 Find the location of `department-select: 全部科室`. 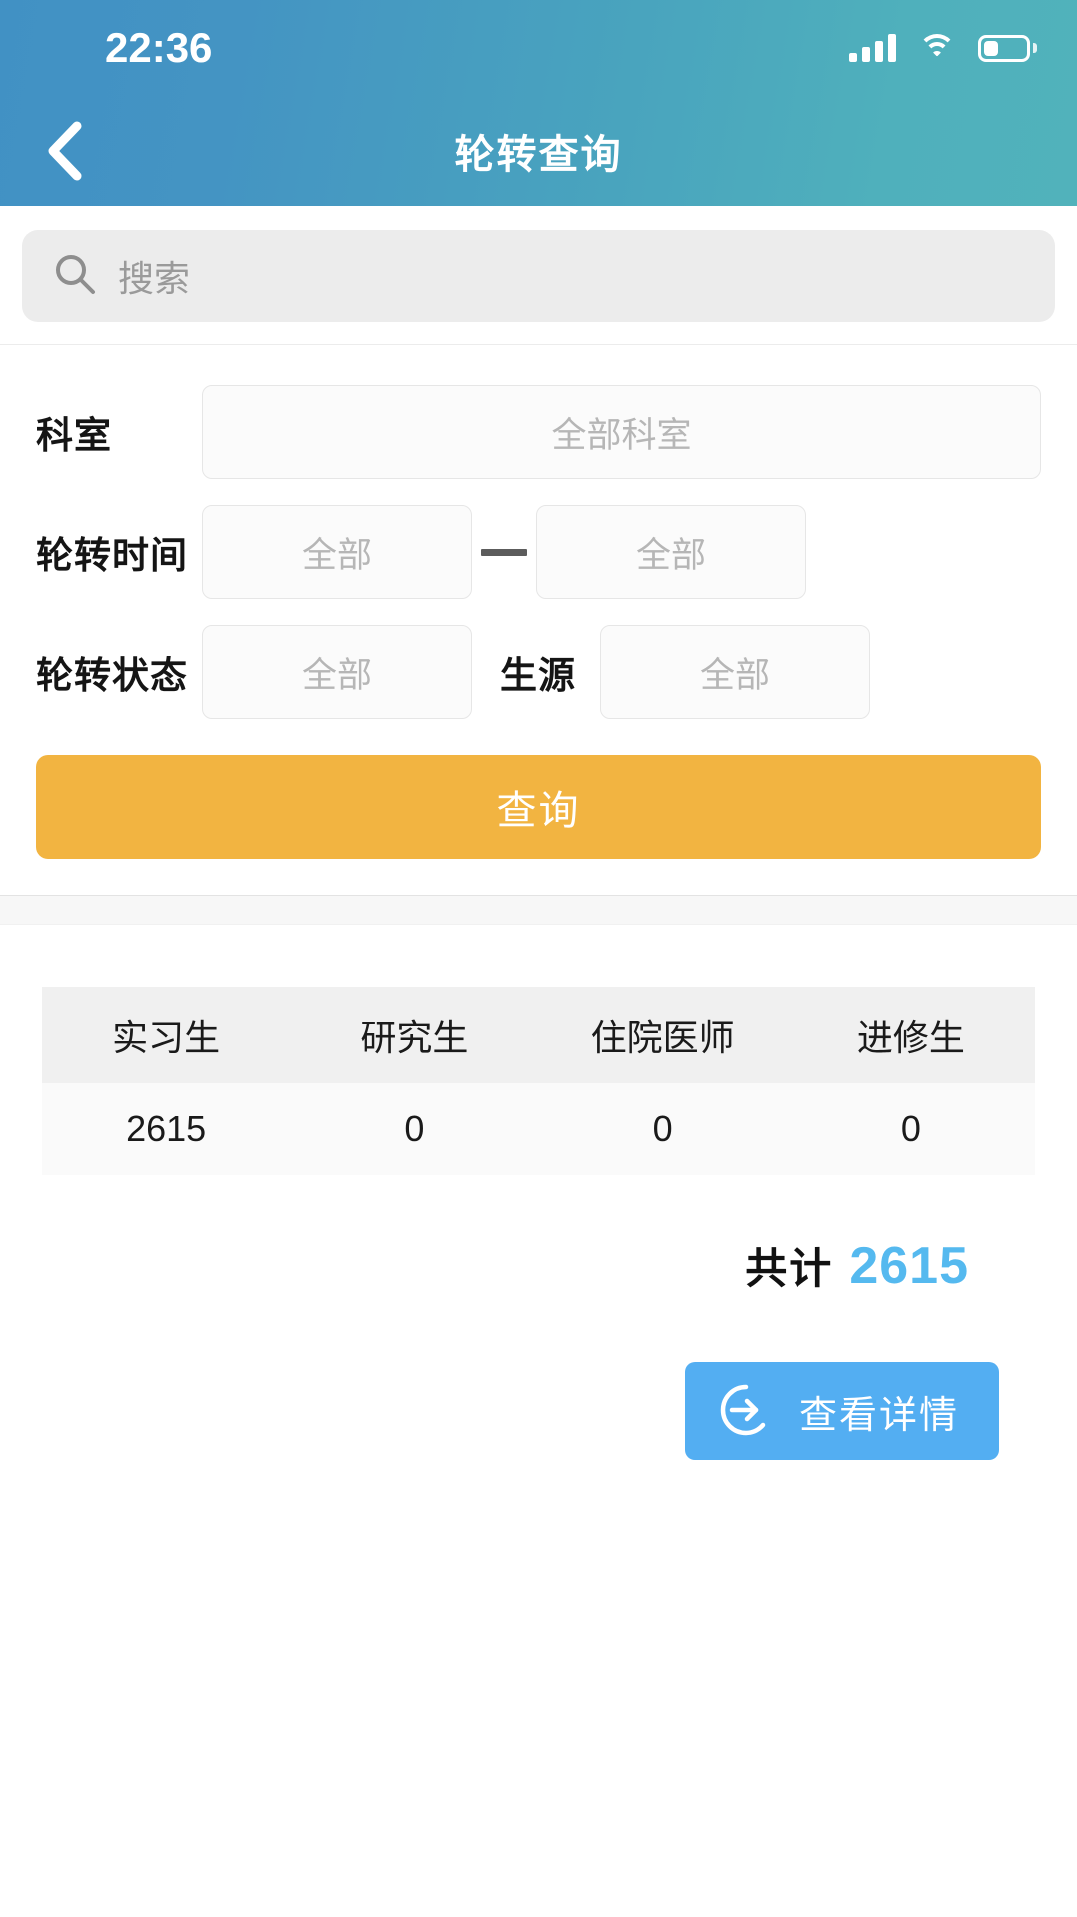

department-select: 全部科室 is located at coordinates (621, 432).